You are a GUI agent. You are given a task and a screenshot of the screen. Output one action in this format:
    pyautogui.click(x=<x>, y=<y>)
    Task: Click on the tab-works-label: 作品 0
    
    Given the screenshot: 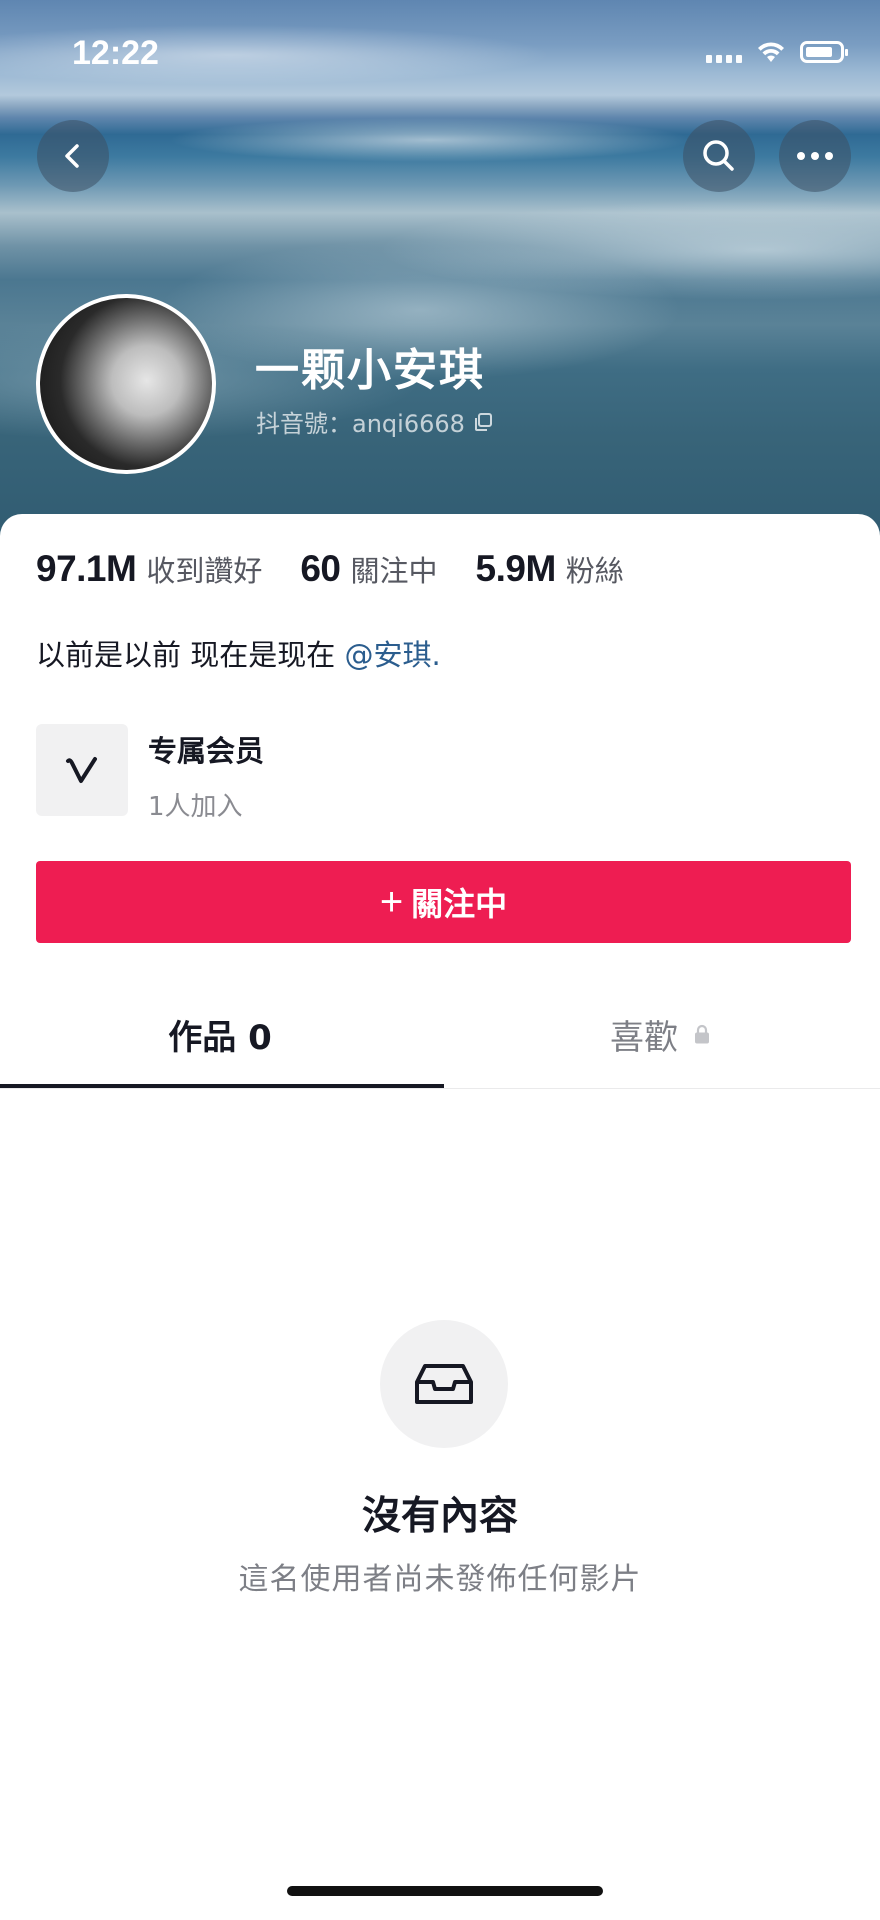 What is the action you would take?
    pyautogui.click(x=220, y=1037)
    